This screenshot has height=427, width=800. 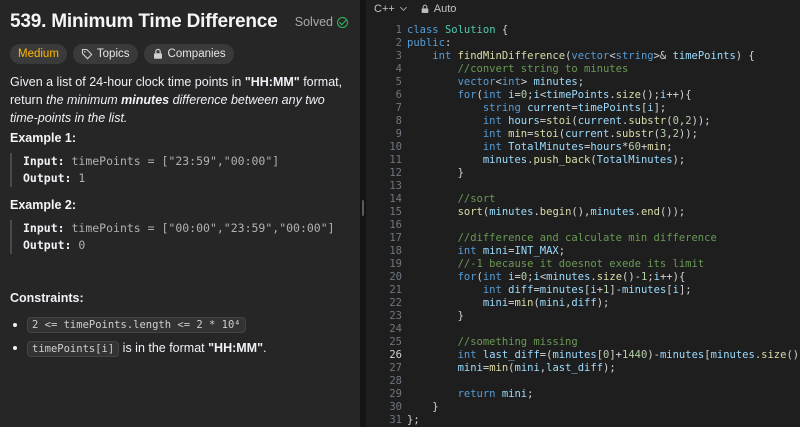 What do you see at coordinates (395, 303) in the screenshot?
I see `line-number: 22` at bounding box center [395, 303].